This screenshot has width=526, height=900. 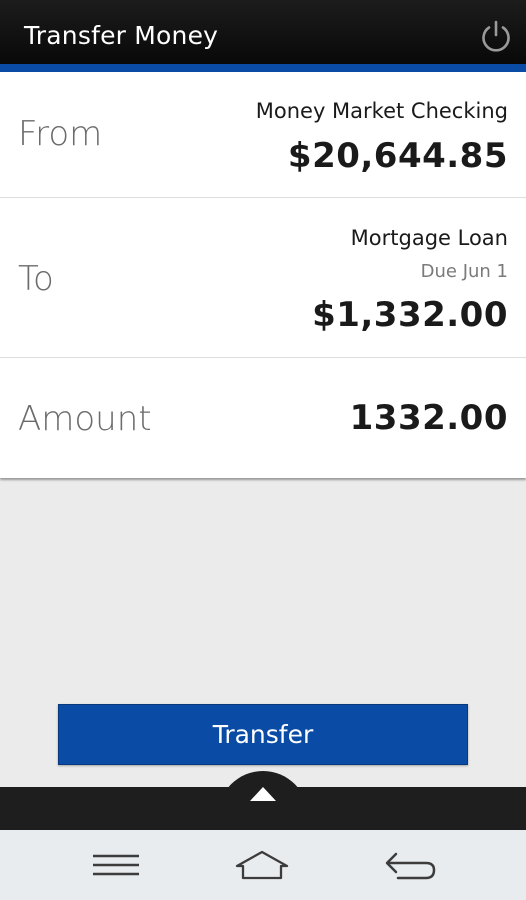 I want to click on to-account-balance: $1,332.00, so click(x=410, y=315).